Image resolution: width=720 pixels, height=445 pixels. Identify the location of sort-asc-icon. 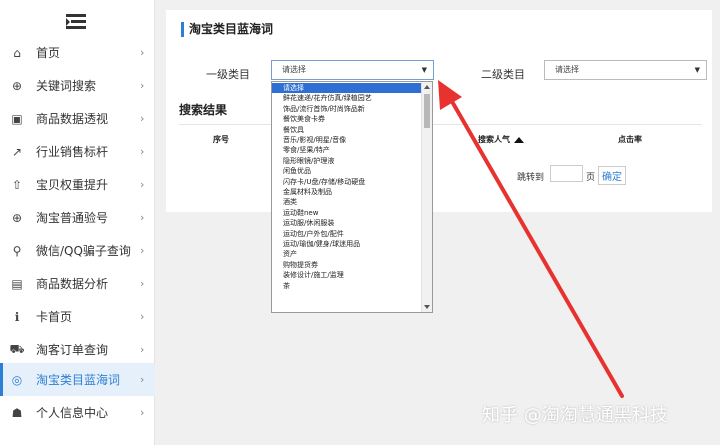
(519, 139).